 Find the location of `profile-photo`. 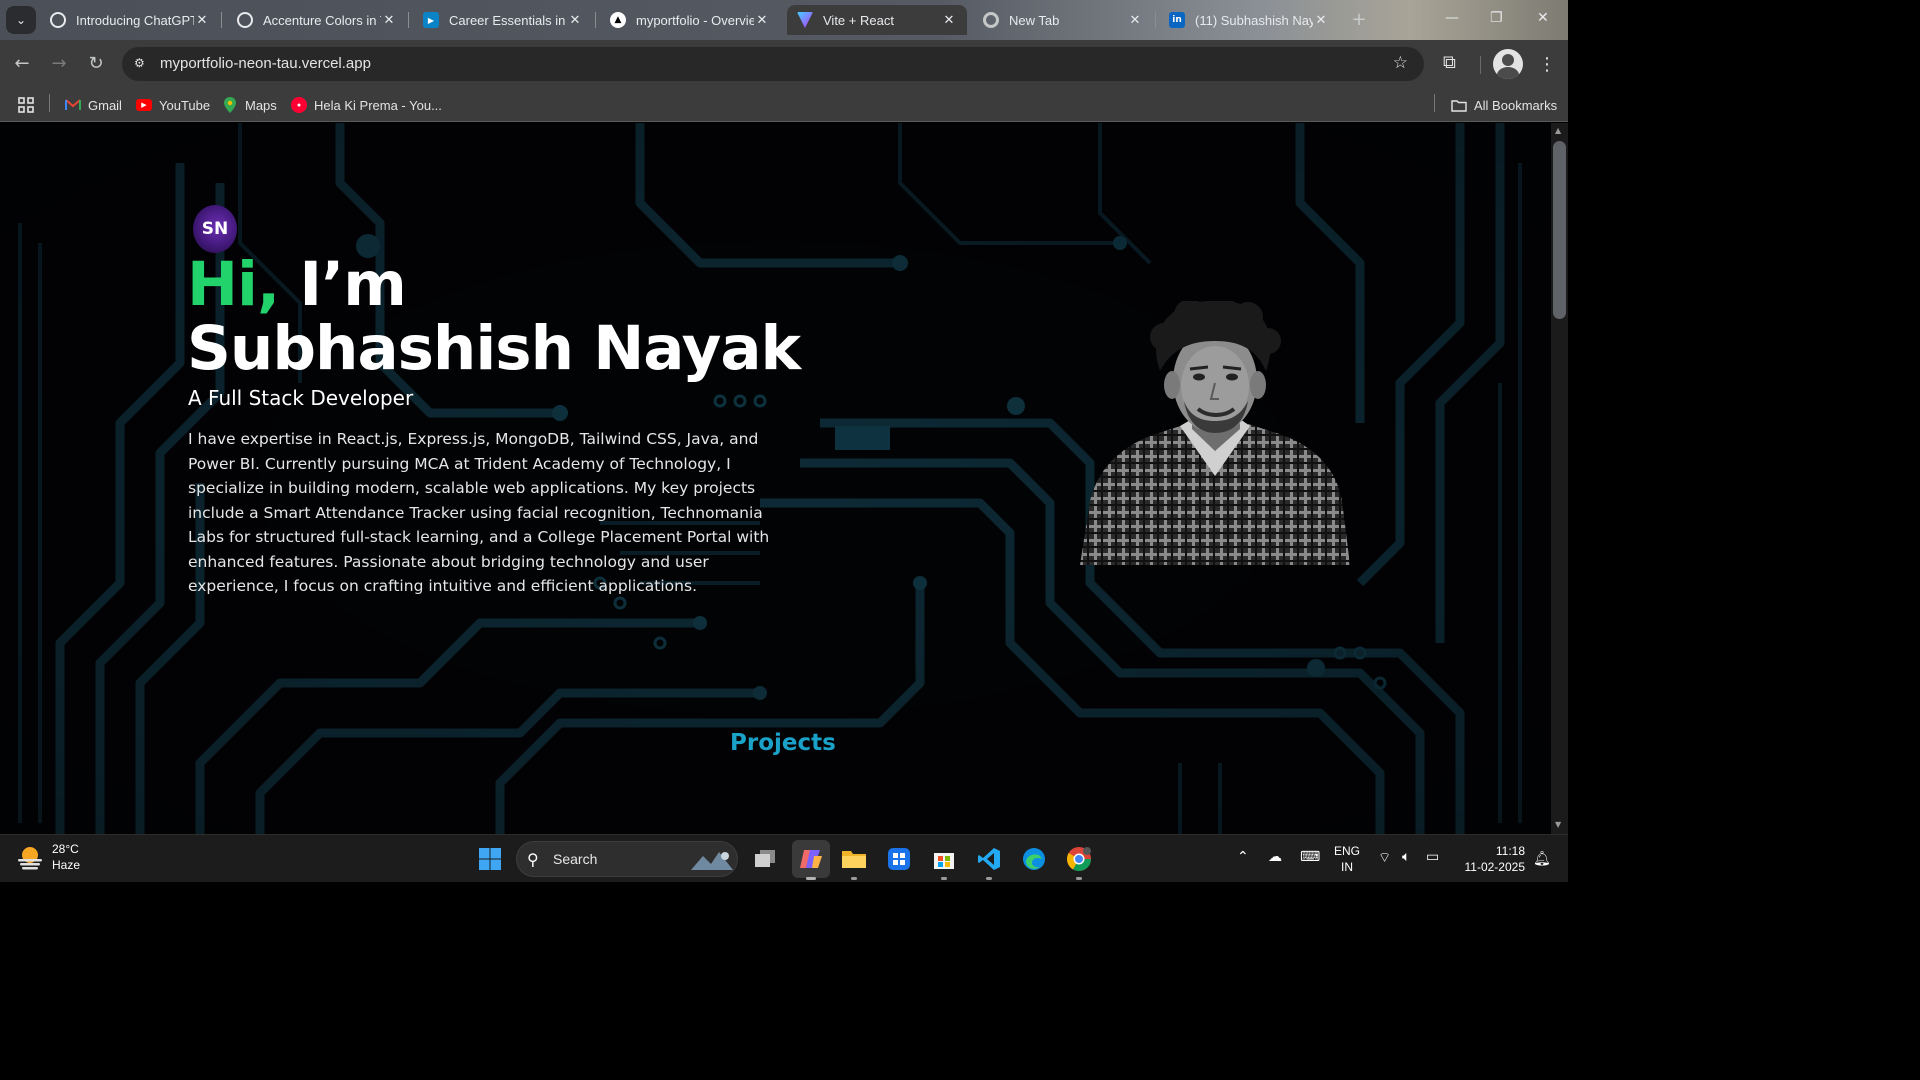

profile-photo is located at coordinates (1215, 433).